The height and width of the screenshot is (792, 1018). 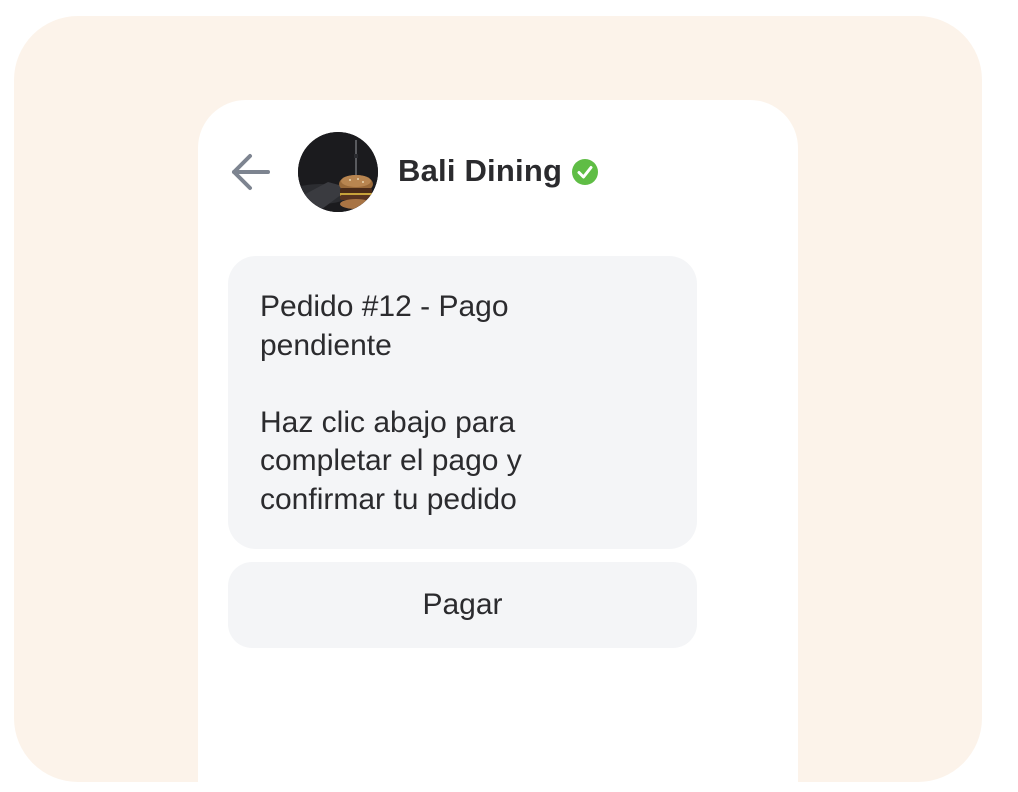 I want to click on message-text-line: Pedido #12 - Pago, so click(x=384, y=306).